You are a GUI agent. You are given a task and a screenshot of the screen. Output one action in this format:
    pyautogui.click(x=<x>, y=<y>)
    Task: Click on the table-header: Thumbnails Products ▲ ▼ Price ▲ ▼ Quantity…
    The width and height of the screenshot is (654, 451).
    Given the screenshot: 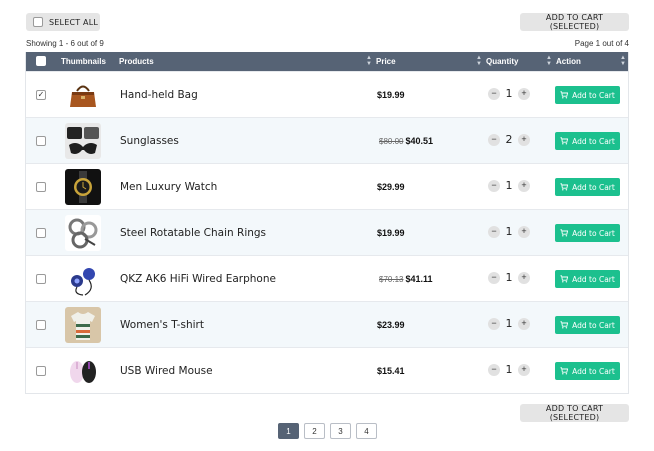 What is the action you would take?
    pyautogui.click(x=327, y=61)
    